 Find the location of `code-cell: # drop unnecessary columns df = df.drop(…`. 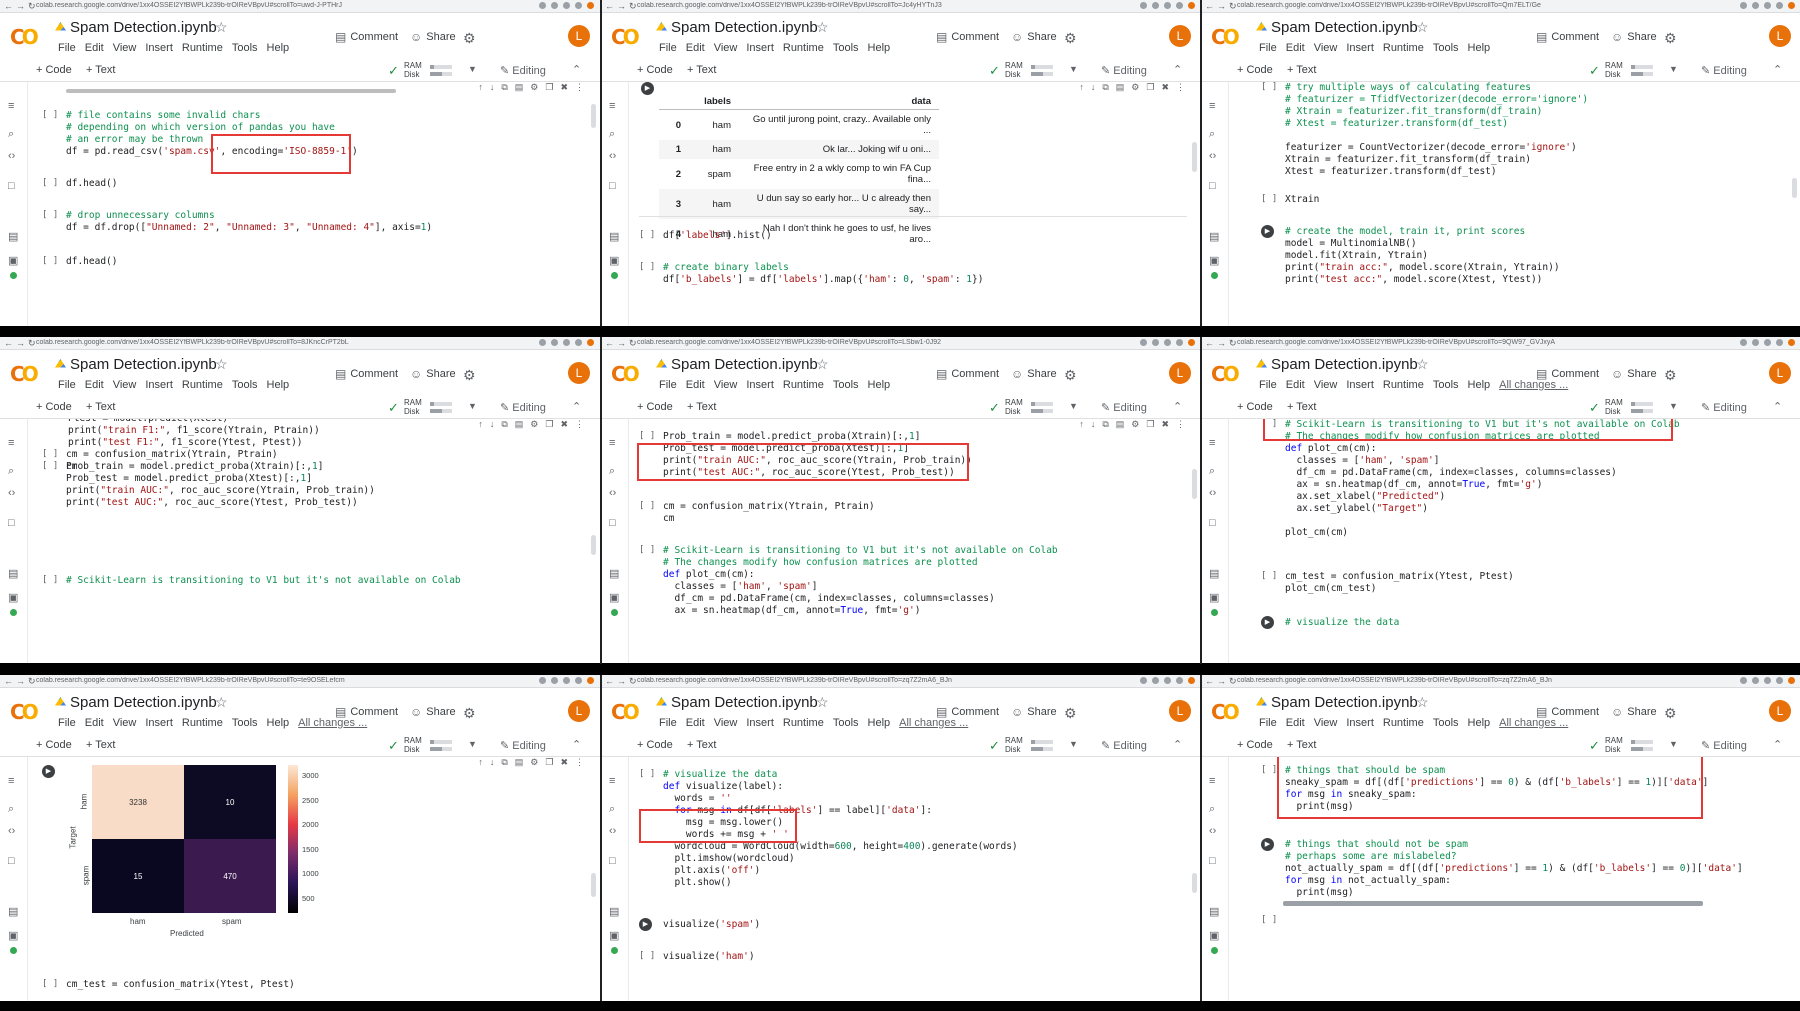

code-cell: # drop unnecessary columns df = df.drop(… is located at coordinates (249, 222).